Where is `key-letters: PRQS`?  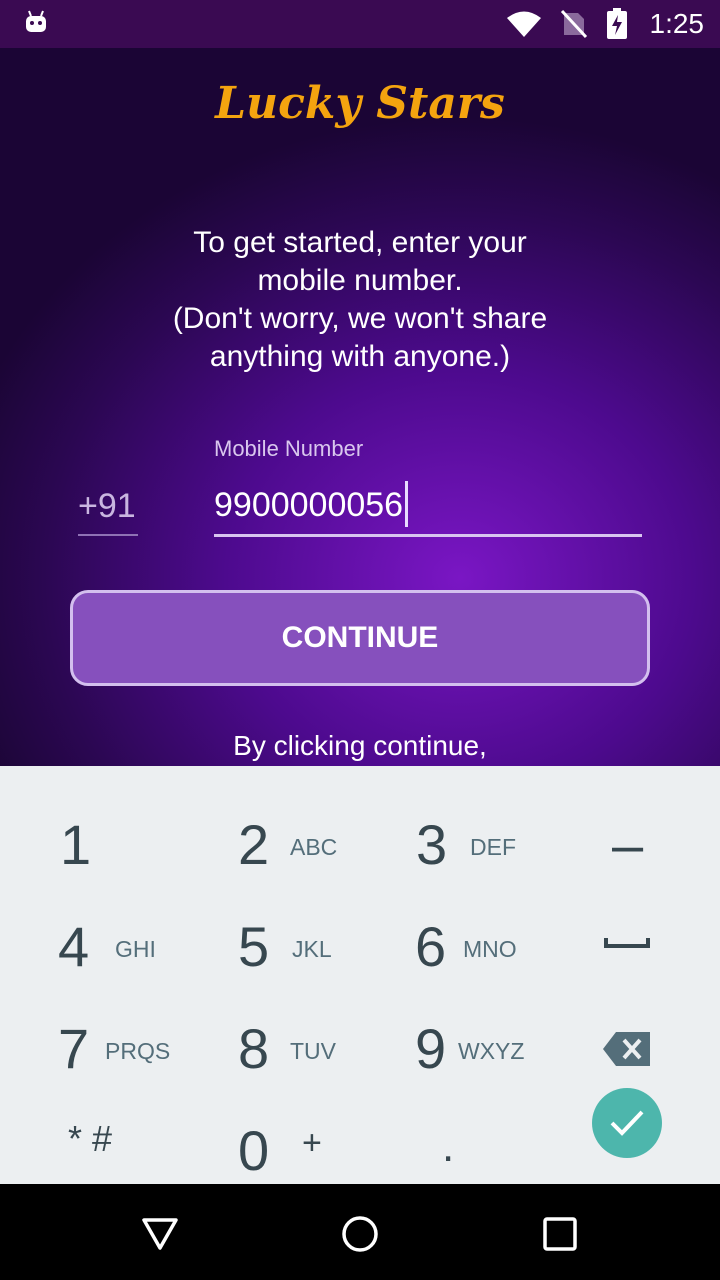
key-letters: PRQS is located at coordinates (138, 1051).